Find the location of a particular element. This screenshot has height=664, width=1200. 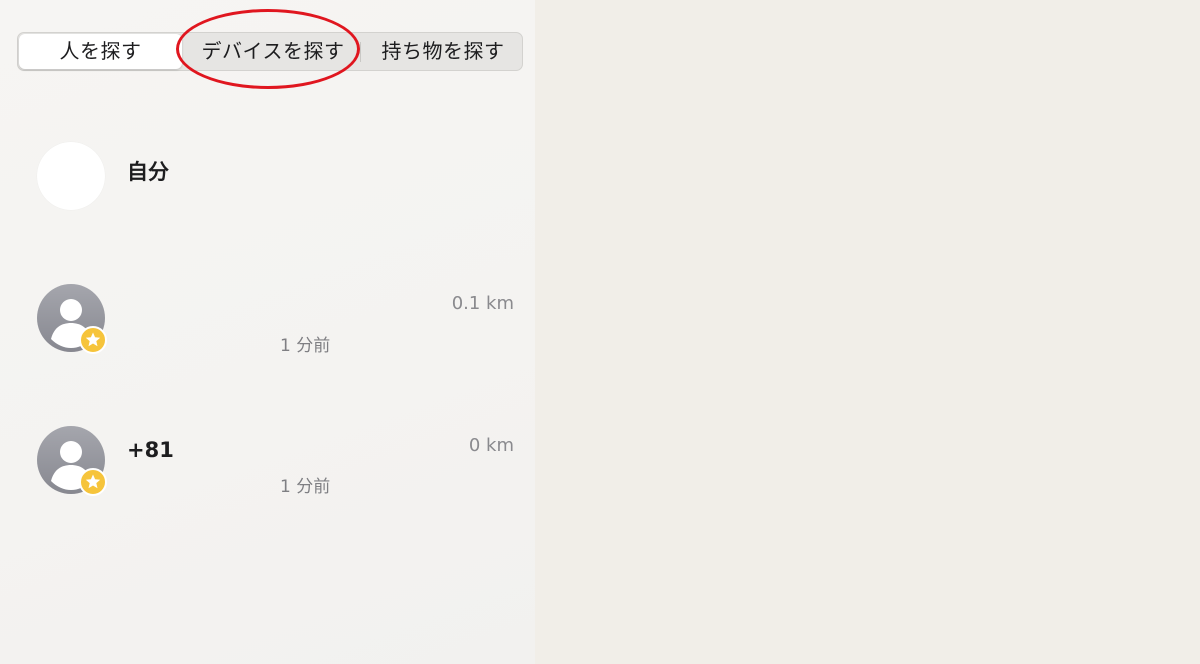

list-item-person: +81 0 km 1 分前 is located at coordinates (267, 476).